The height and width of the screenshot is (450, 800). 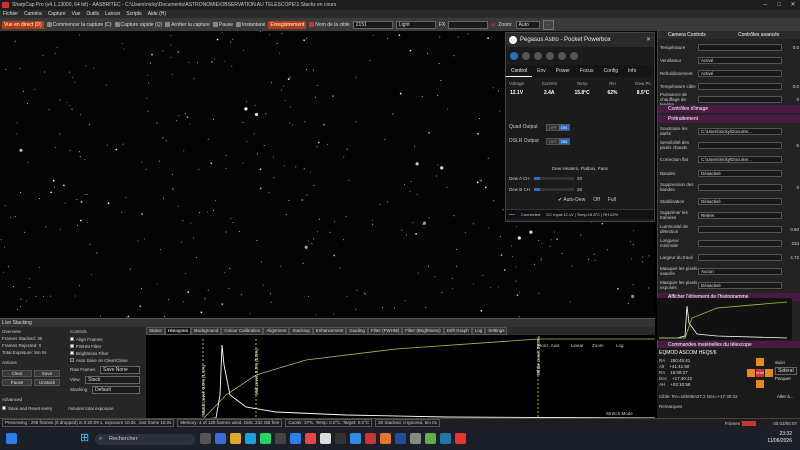 What do you see at coordinates (250, 25) in the screenshot?
I see `snapshot-button: Instantané` at bounding box center [250, 25].